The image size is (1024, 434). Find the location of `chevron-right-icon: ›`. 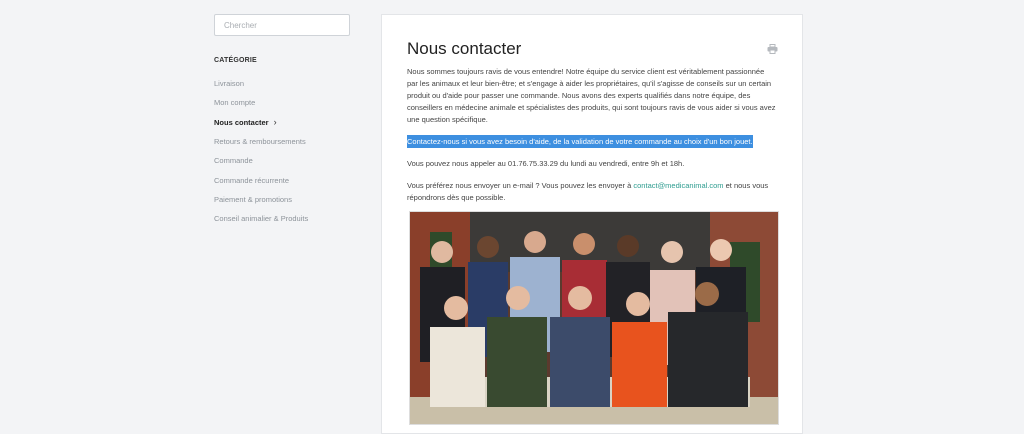

chevron-right-icon: › is located at coordinates (275, 122).